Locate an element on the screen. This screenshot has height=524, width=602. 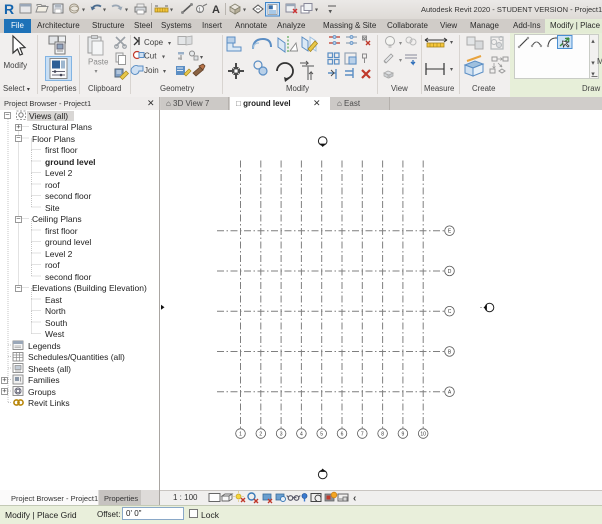
svg-text: Join is located at coordinates (151, 70).